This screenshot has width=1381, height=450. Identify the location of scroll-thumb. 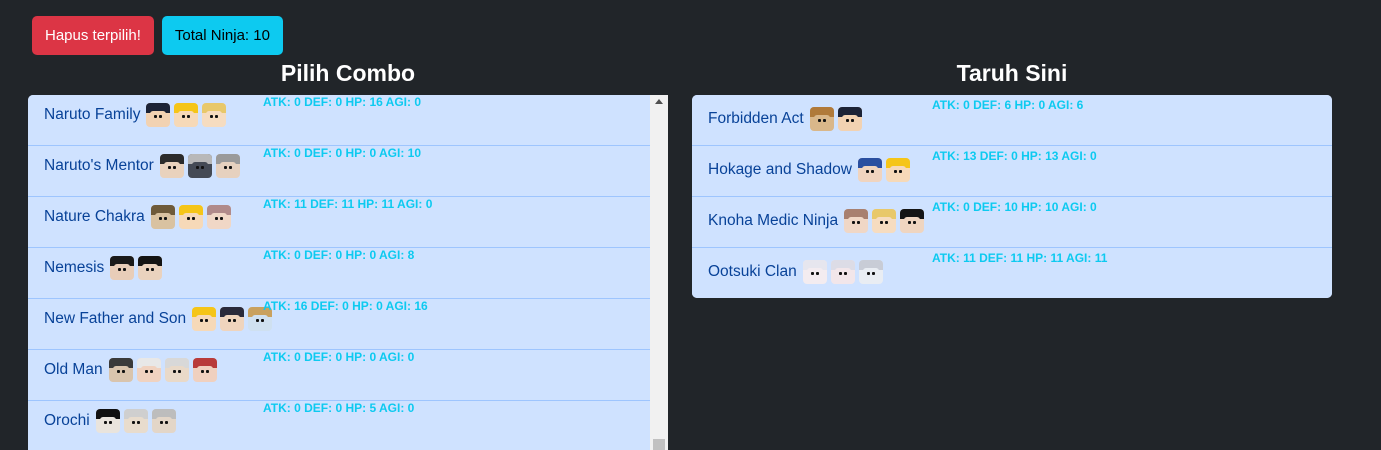
(659, 444).